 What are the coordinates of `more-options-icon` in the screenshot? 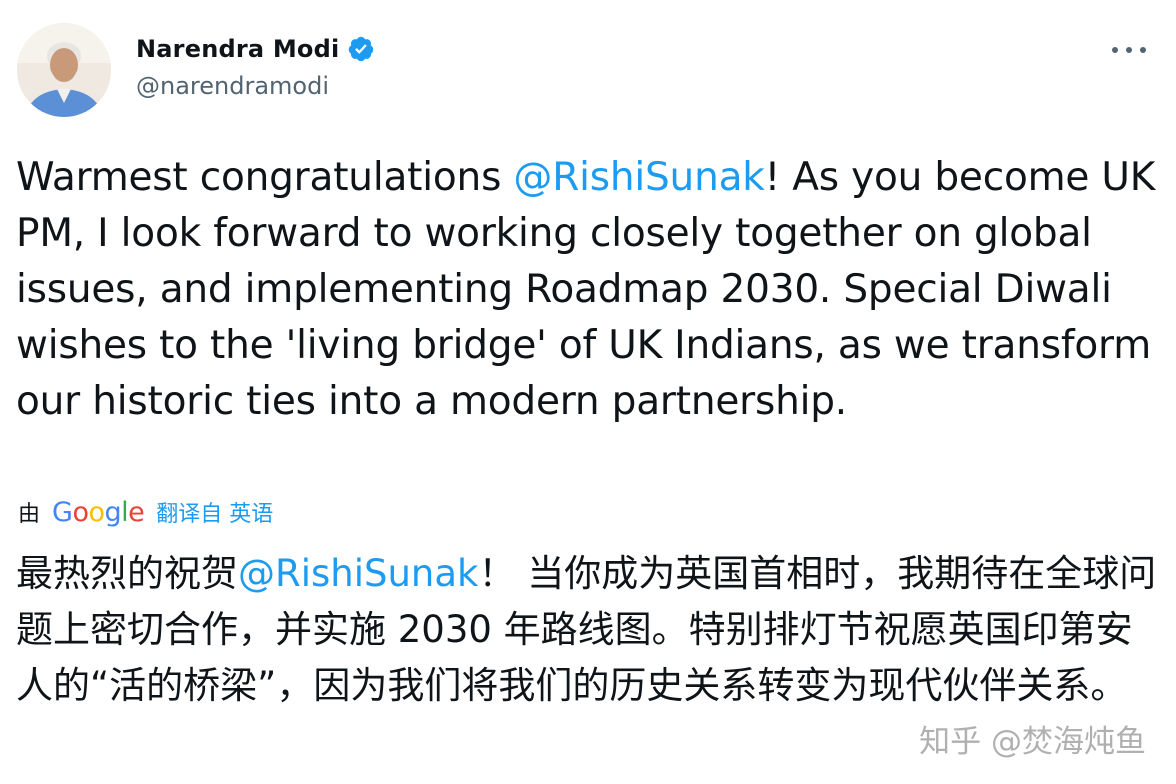 It's located at (1129, 50).